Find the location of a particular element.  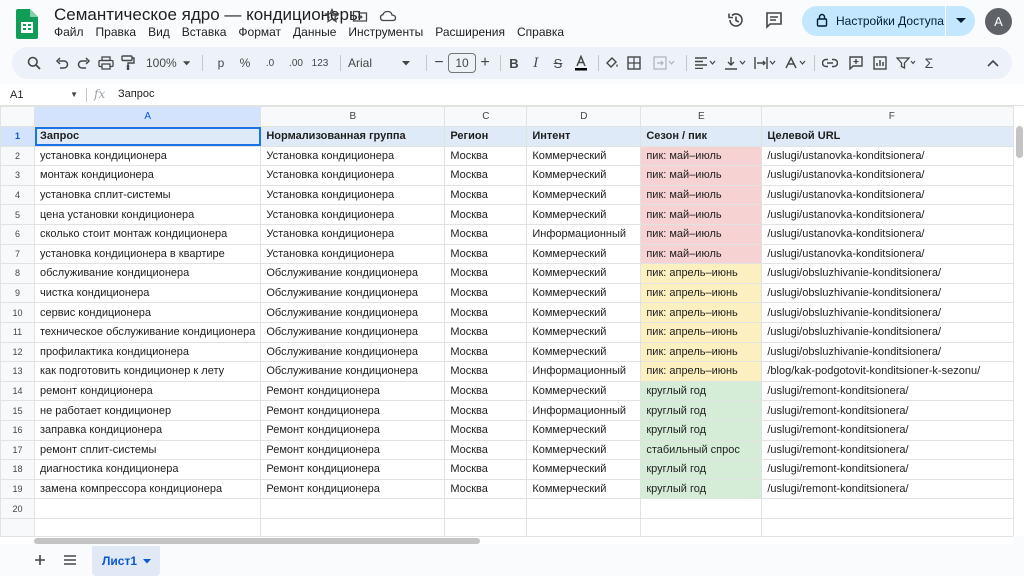

row-number: 14 is located at coordinates (17, 391).